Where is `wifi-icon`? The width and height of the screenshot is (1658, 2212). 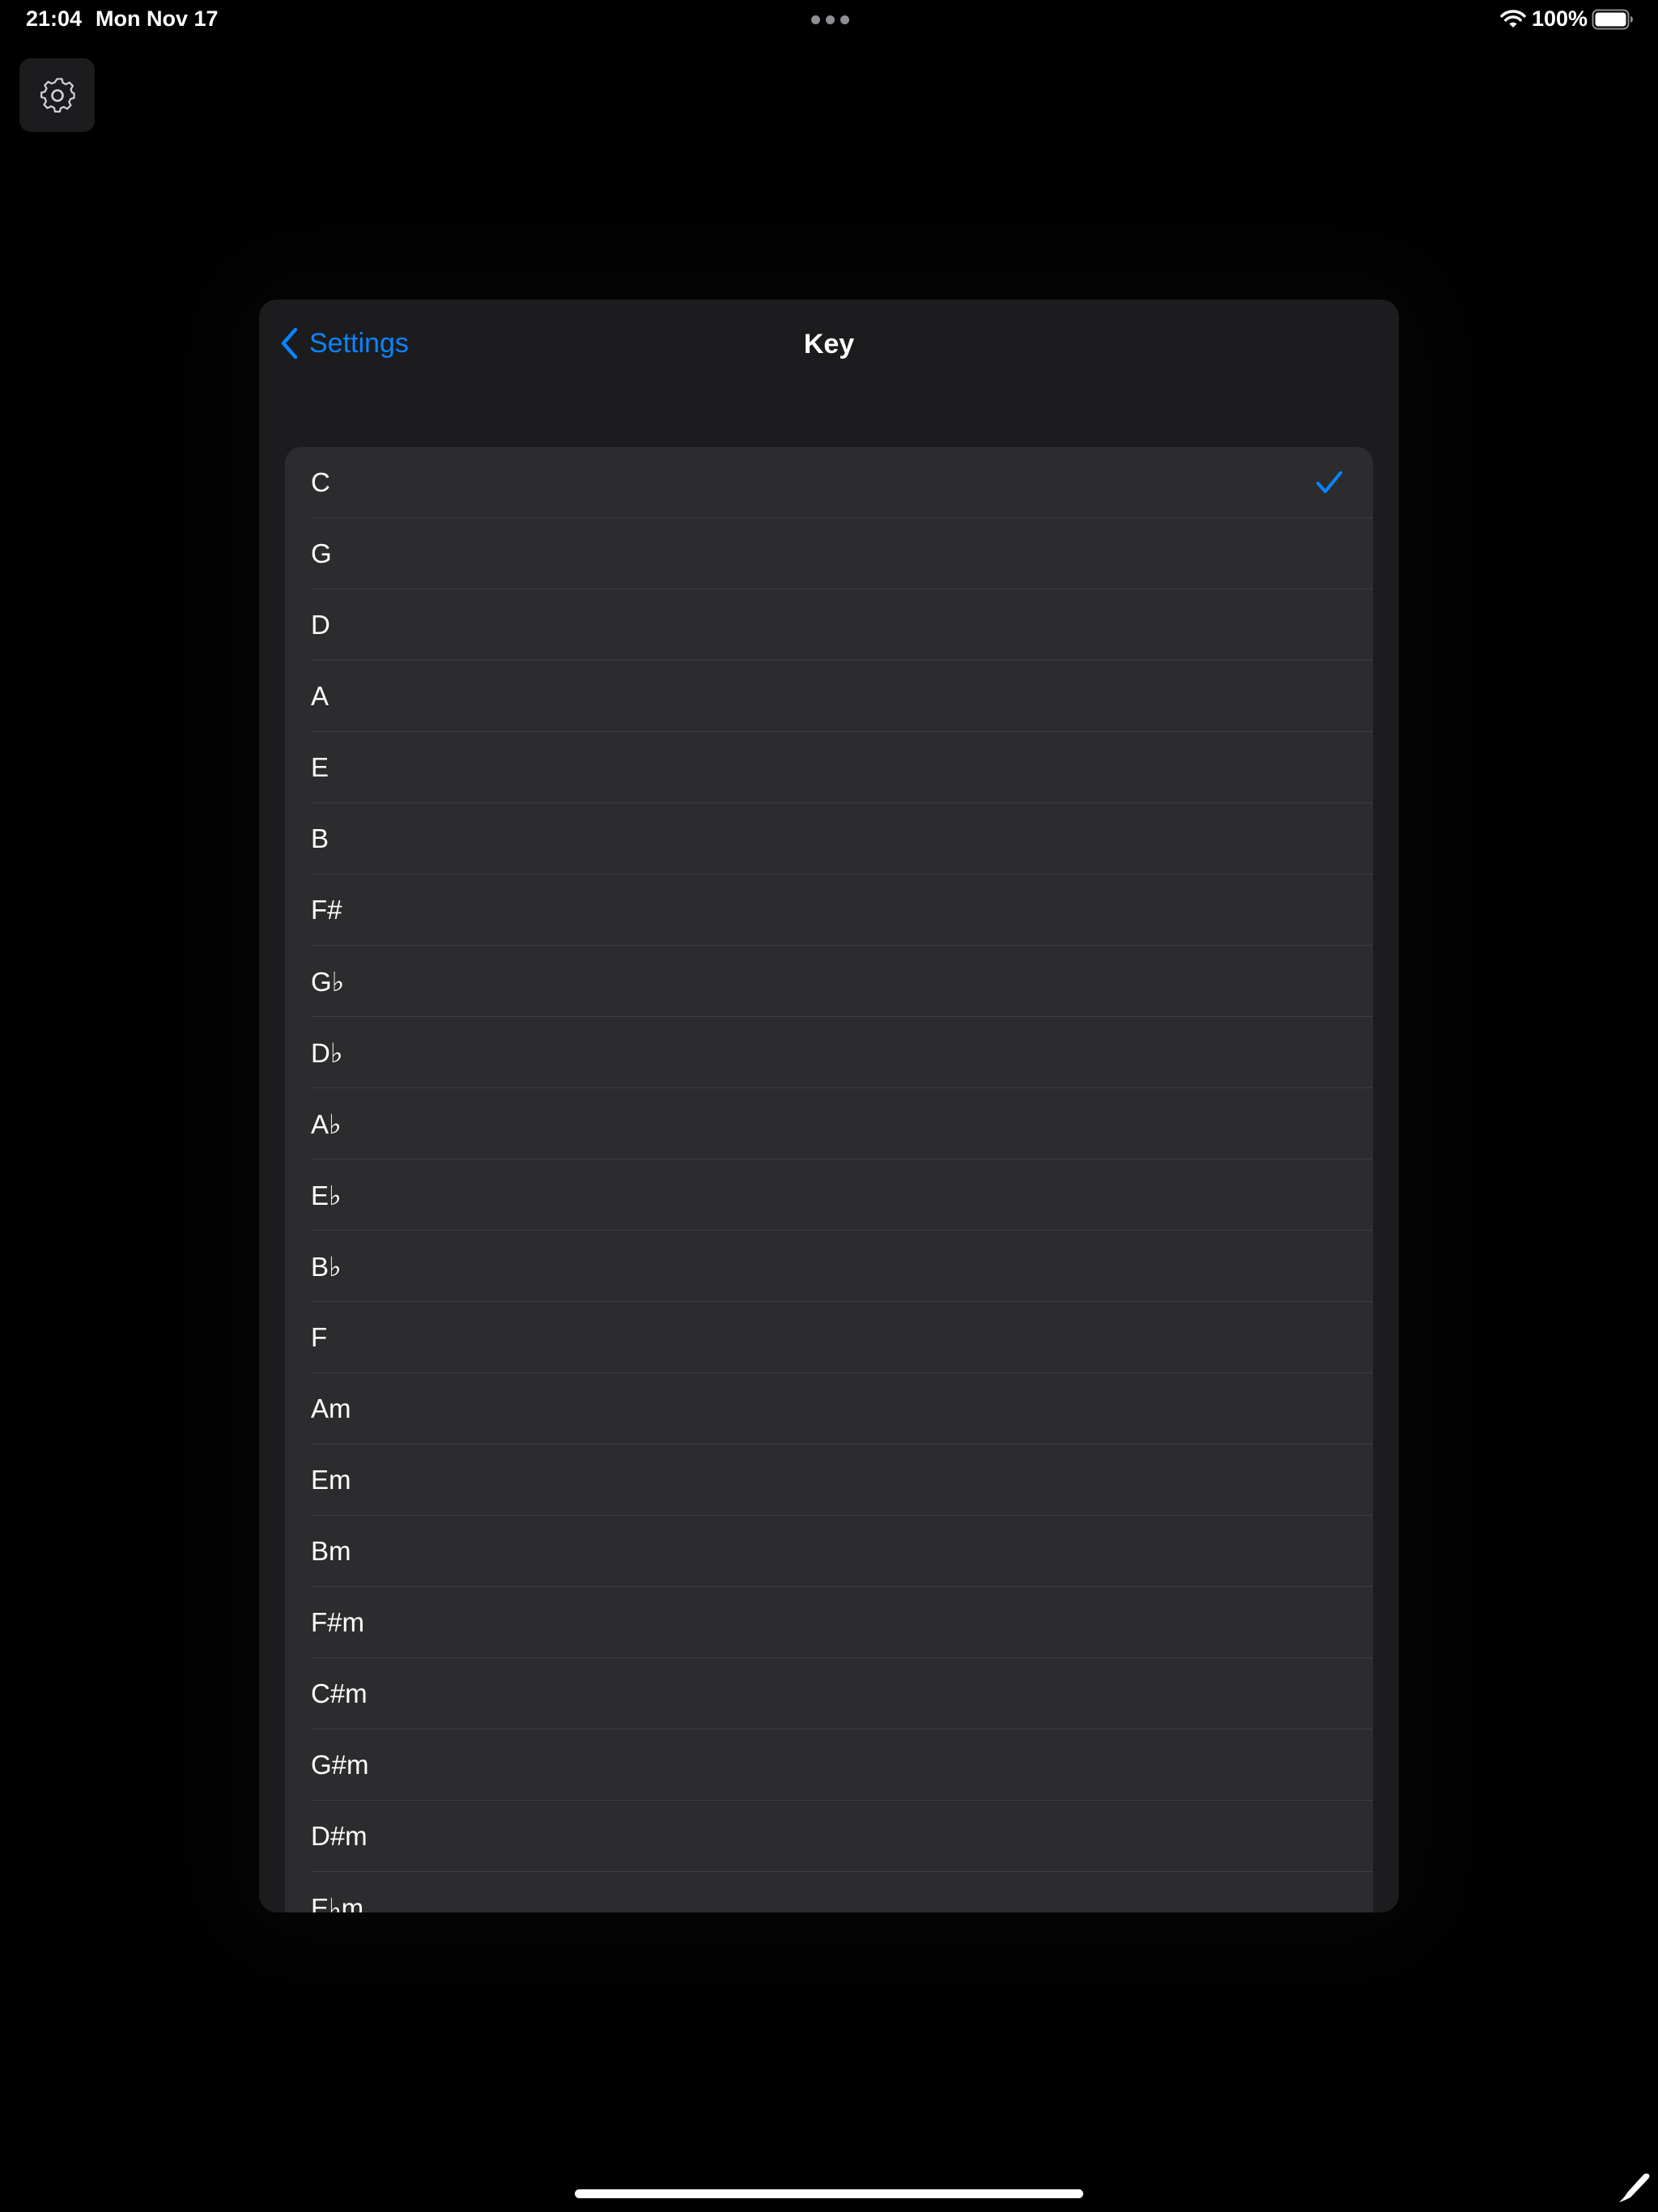
wifi-icon is located at coordinates (1513, 19).